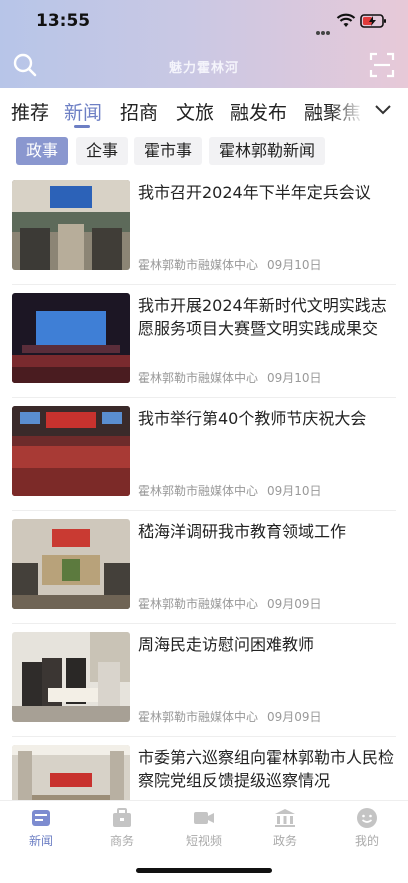  What do you see at coordinates (41, 830) in the screenshot?
I see `nav-news: 新闻` at bounding box center [41, 830].